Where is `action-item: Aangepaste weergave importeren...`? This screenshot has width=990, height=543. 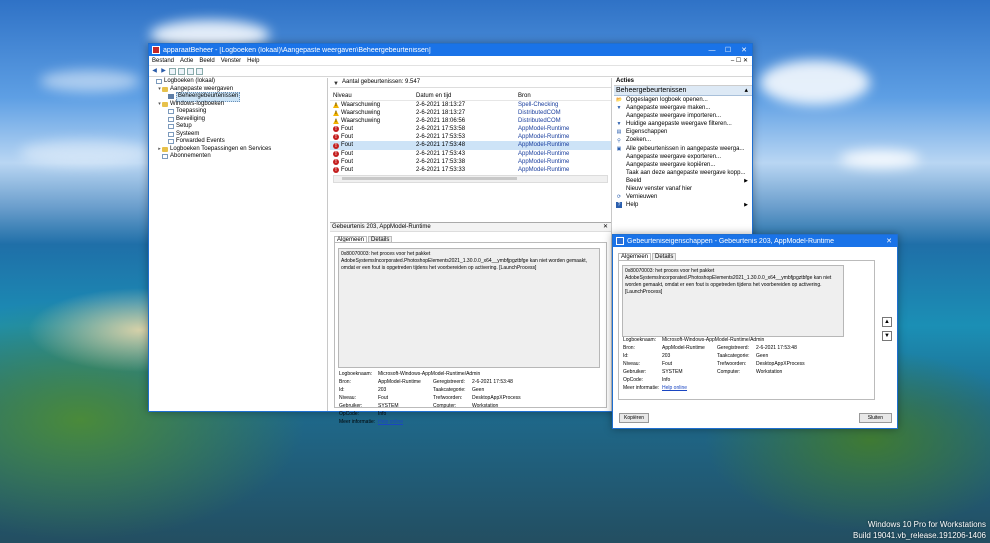 action-item: Aangepaste weergave importeren... is located at coordinates (683, 116).